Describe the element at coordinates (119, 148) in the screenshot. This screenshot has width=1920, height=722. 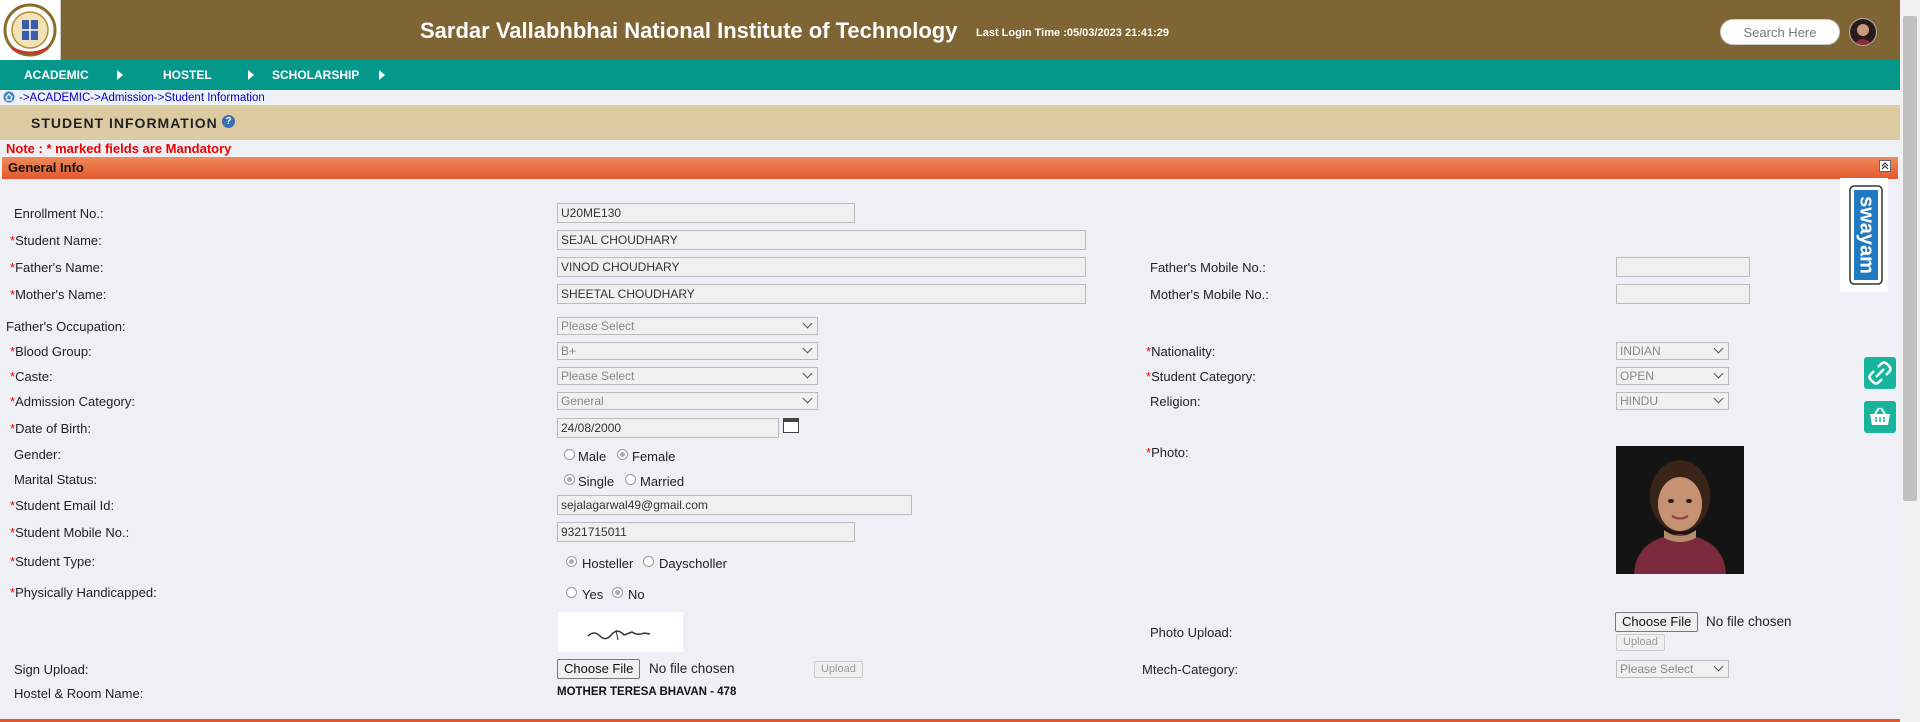
I see `mandatory-note: Note : * marked fields are Mandatory` at that location.